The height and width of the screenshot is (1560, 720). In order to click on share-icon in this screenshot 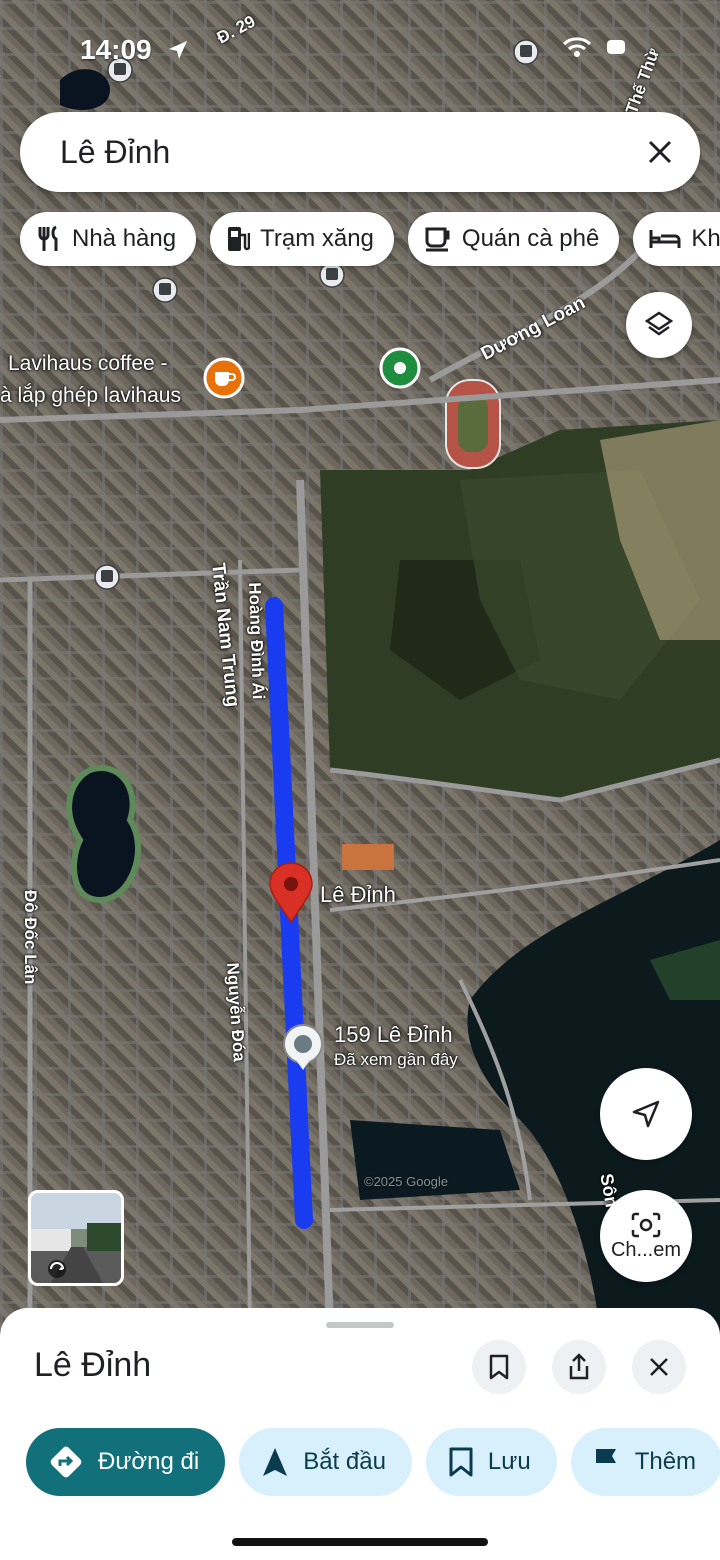, I will do `click(579, 1366)`.